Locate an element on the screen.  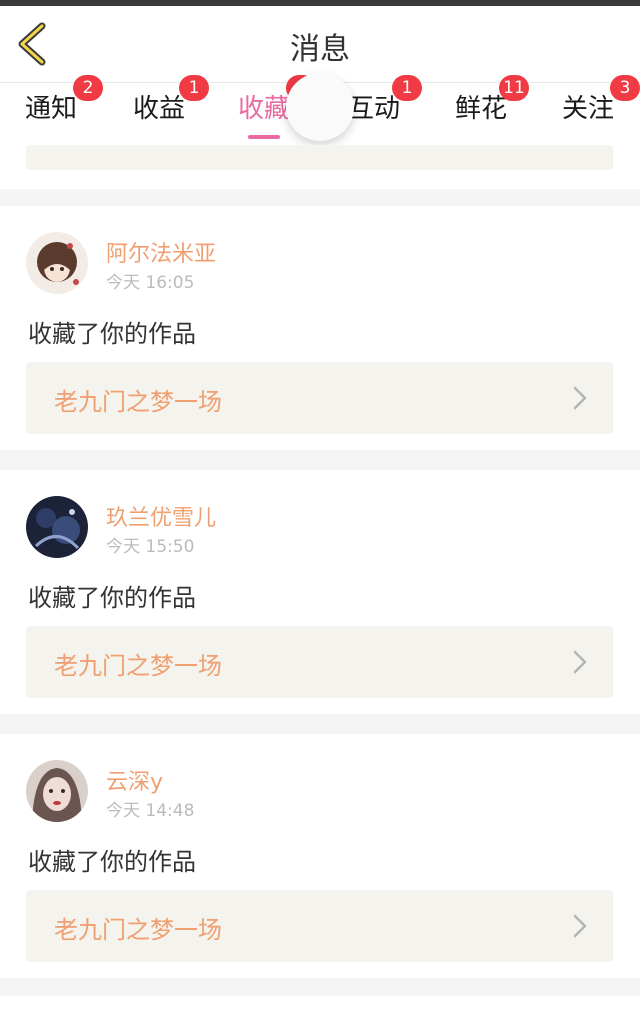
active-tab-indicator is located at coordinates (264, 137).